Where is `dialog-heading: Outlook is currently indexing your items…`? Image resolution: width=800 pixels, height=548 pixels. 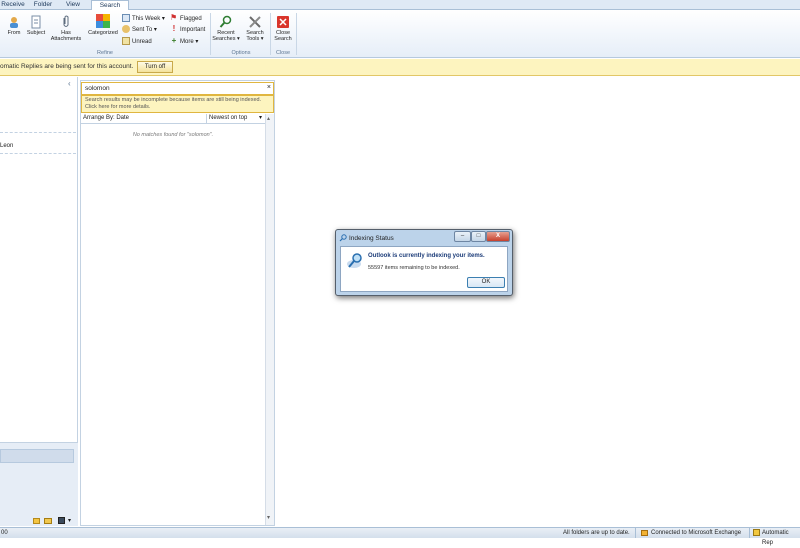 dialog-heading: Outlook is currently indexing your items… is located at coordinates (426, 256).